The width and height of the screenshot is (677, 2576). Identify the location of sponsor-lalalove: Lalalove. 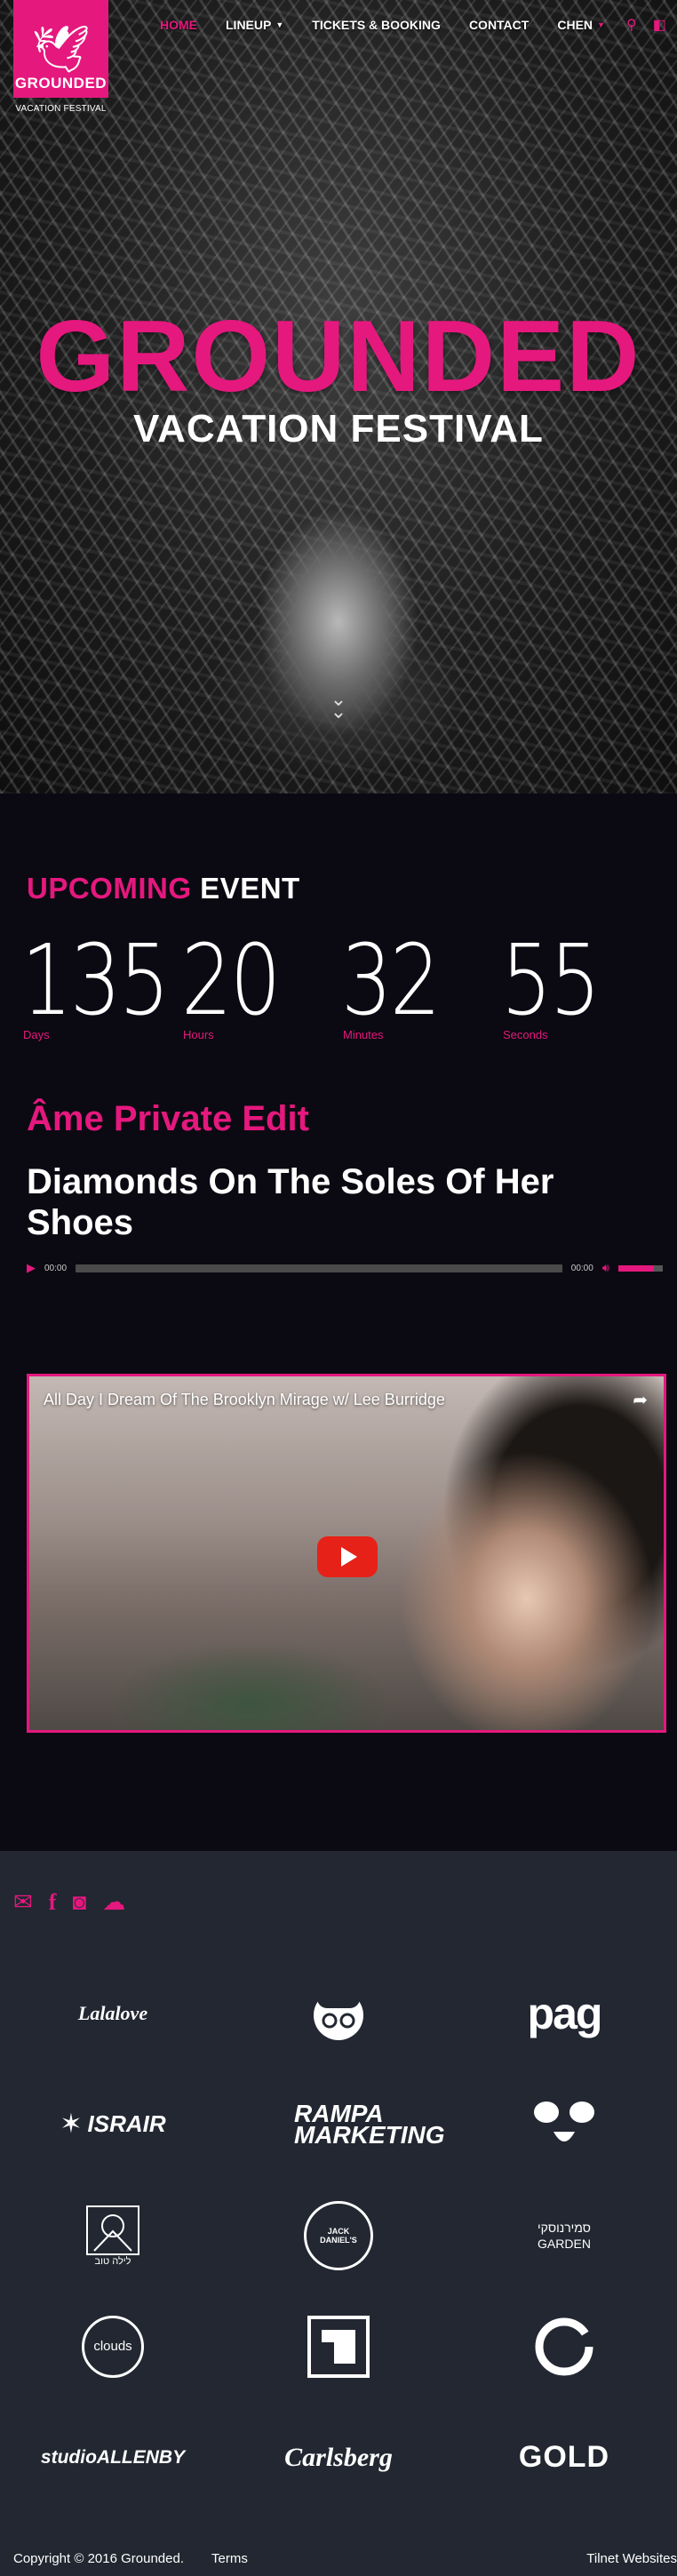
(113, 2014).